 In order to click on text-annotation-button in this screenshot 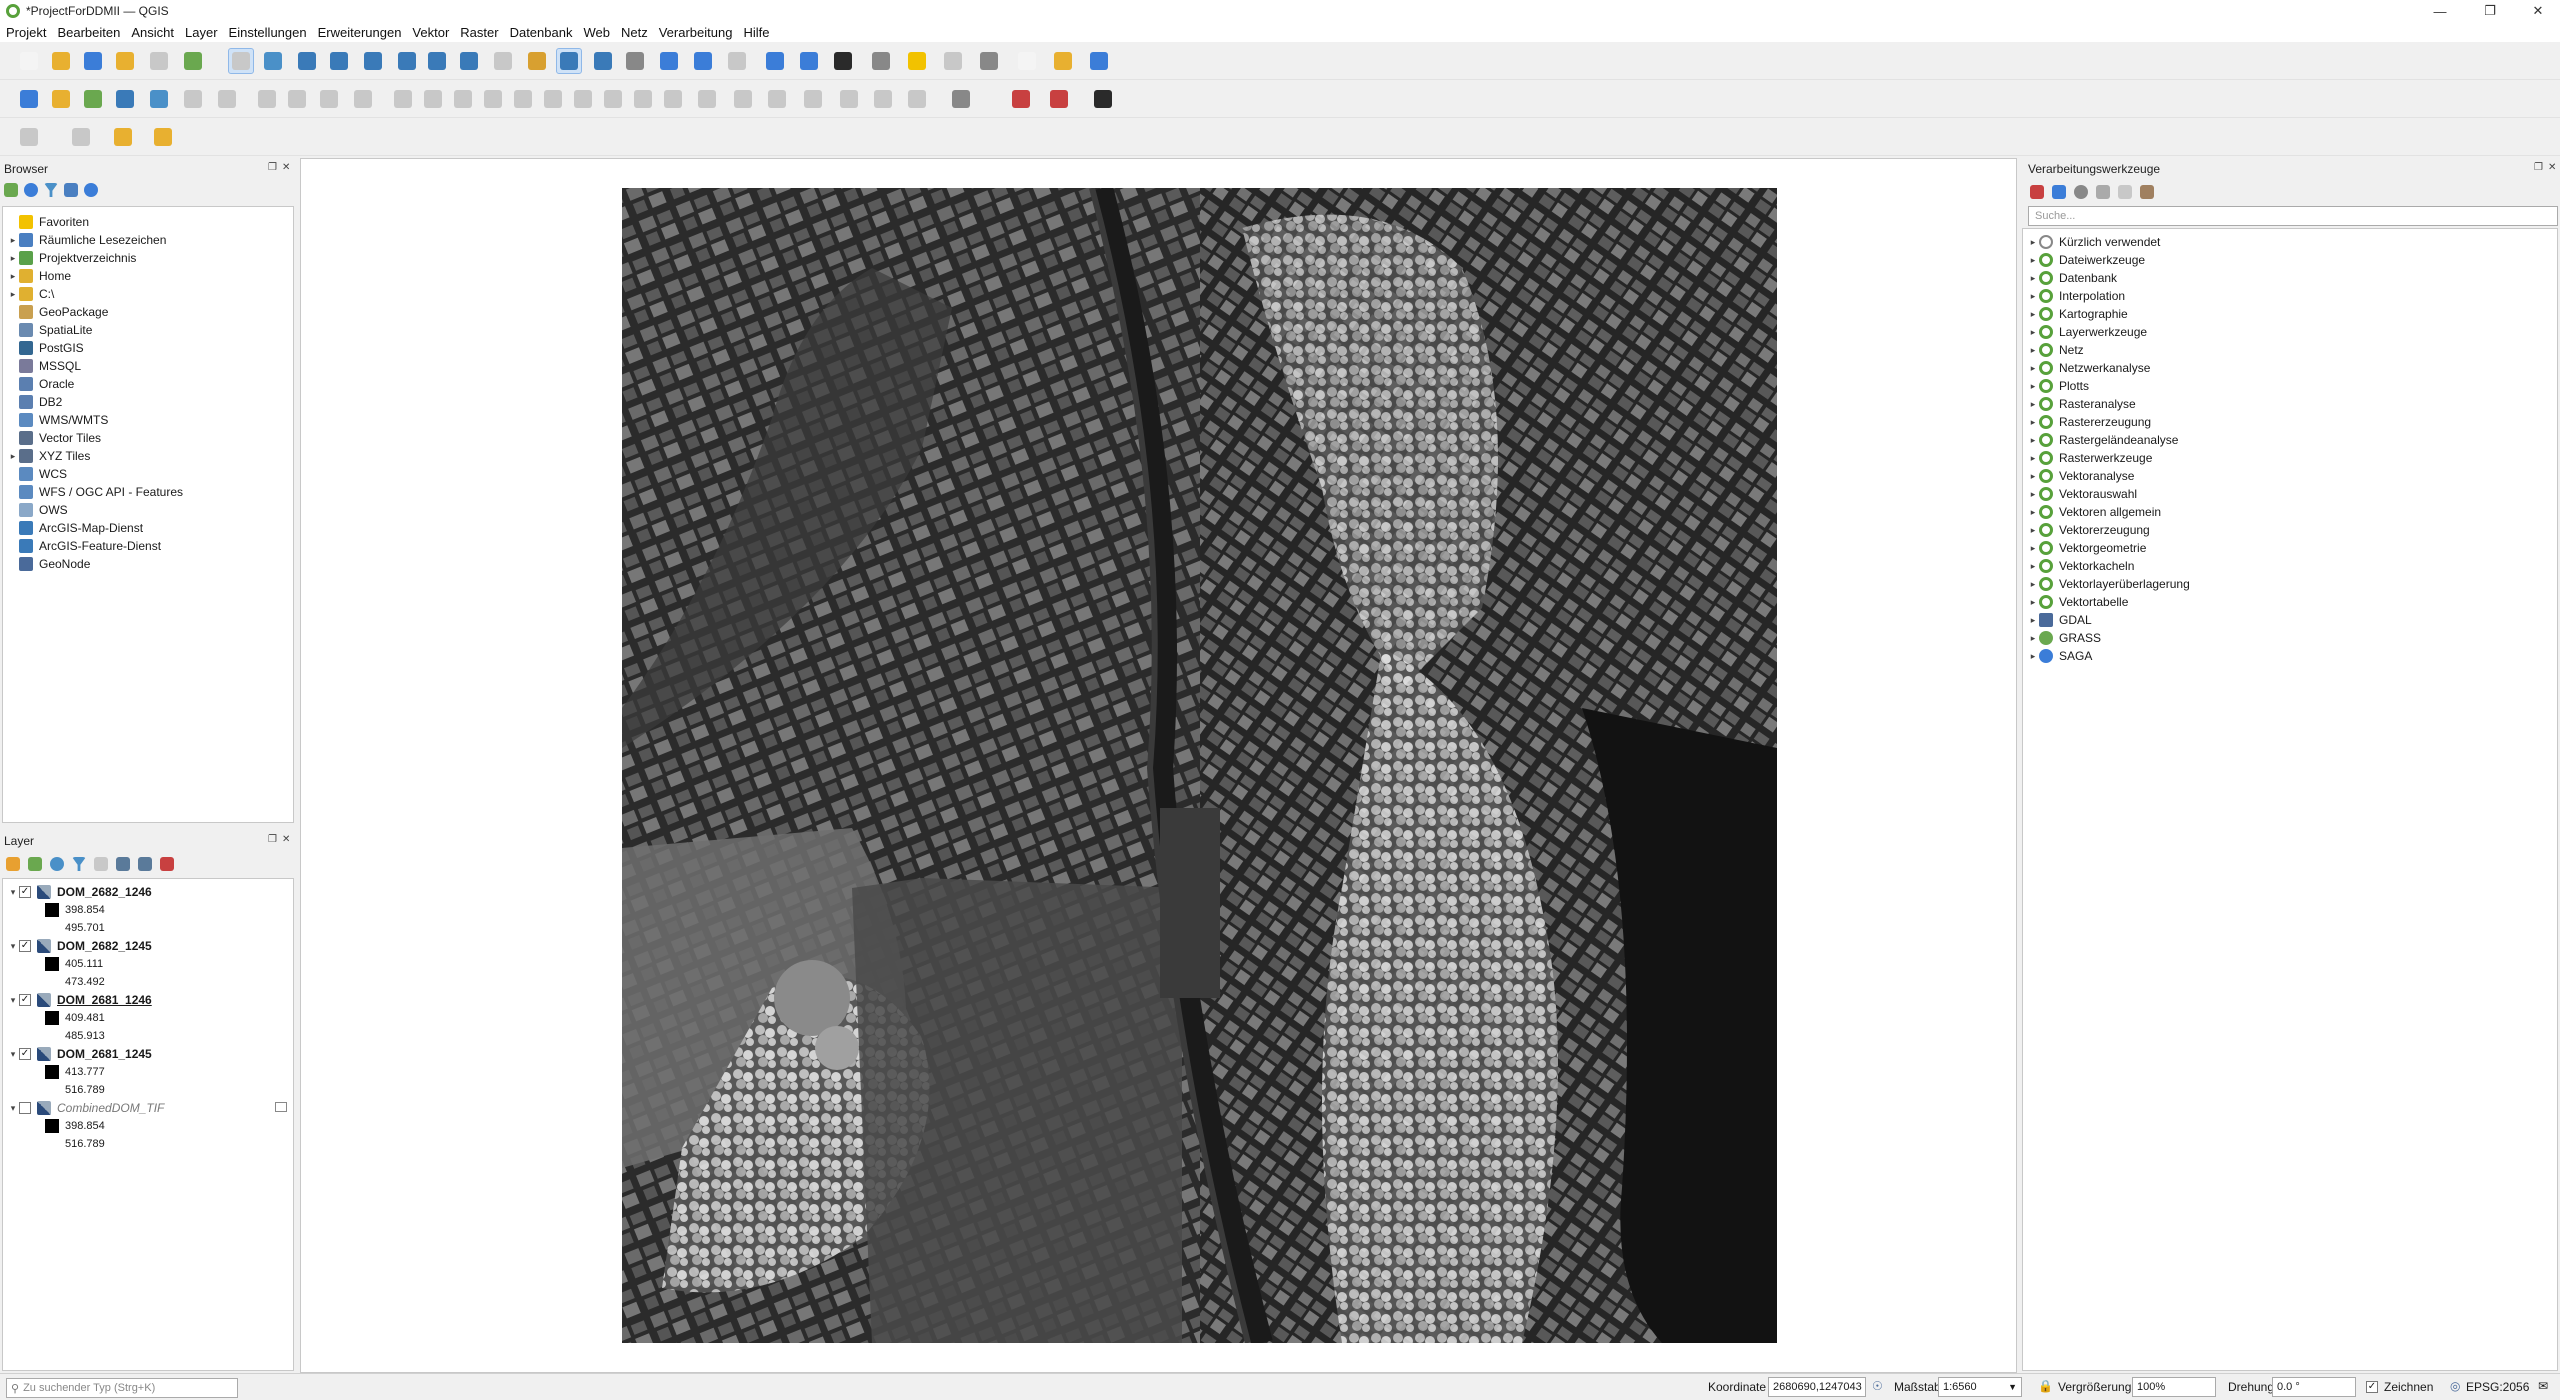, I will do `click(953, 61)`.